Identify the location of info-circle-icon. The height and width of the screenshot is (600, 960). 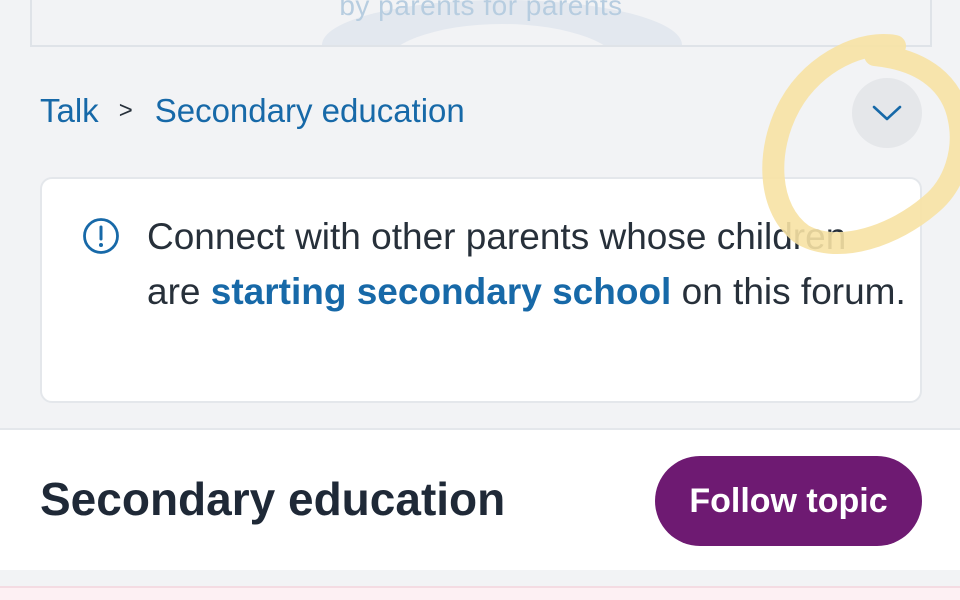
(101, 236).